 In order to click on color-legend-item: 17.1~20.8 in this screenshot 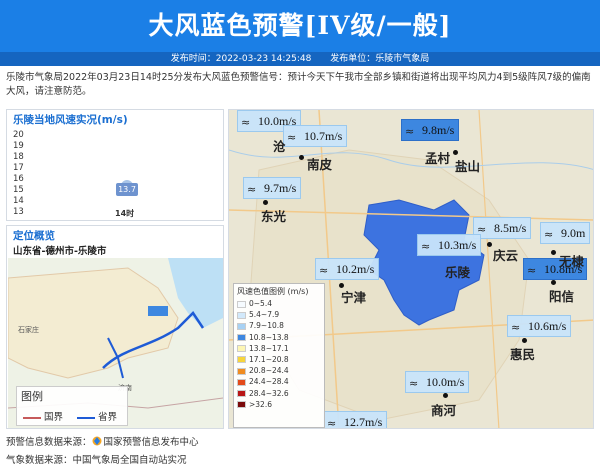, I will do `click(279, 359)`.